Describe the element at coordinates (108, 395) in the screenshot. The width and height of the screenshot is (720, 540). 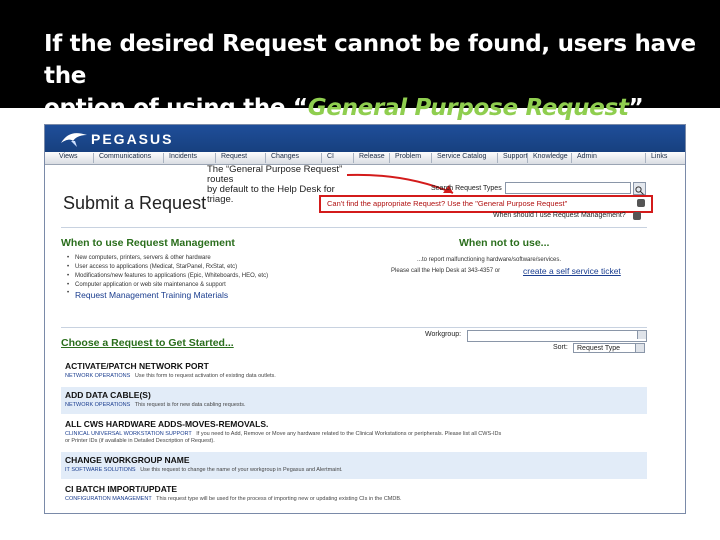
I see `request-title: ADD DATA CABLE(S)` at that location.